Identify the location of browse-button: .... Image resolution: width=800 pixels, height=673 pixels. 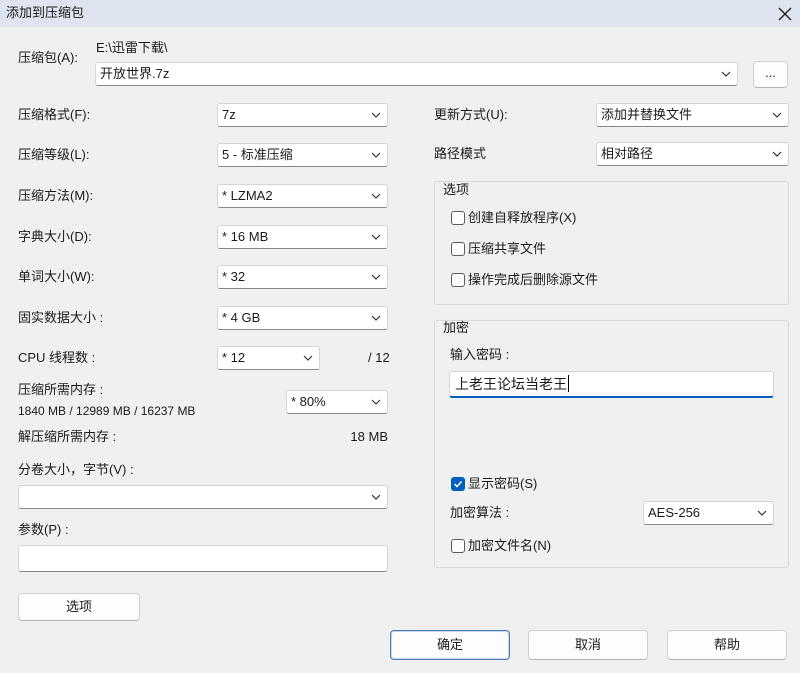
(770, 74).